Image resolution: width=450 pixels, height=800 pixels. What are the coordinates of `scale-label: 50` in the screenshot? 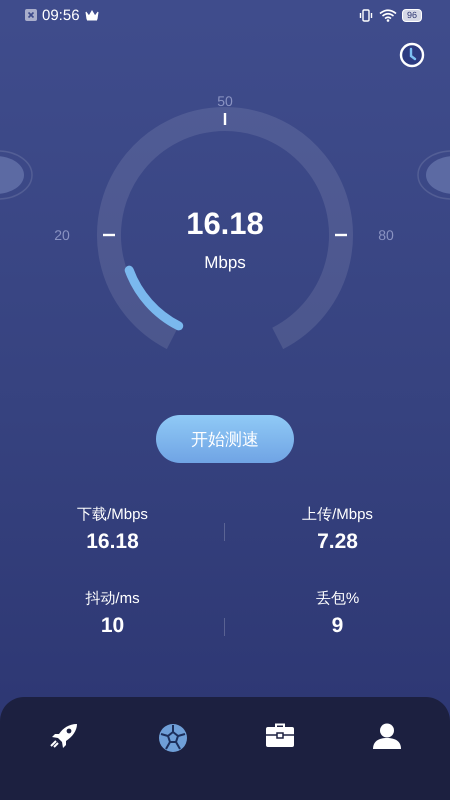 It's located at (225, 101).